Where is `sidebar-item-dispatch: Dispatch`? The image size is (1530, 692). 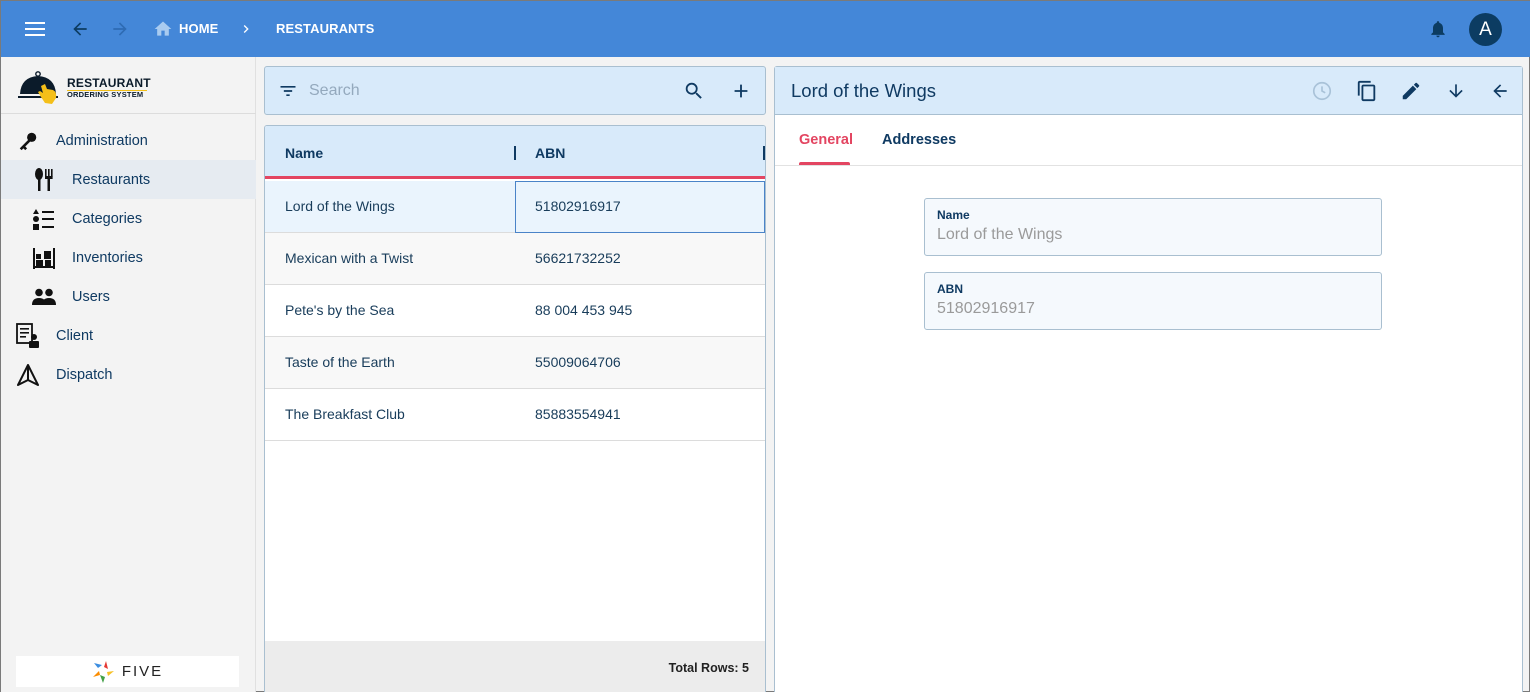
sidebar-item-dispatch: Dispatch is located at coordinates (128, 374).